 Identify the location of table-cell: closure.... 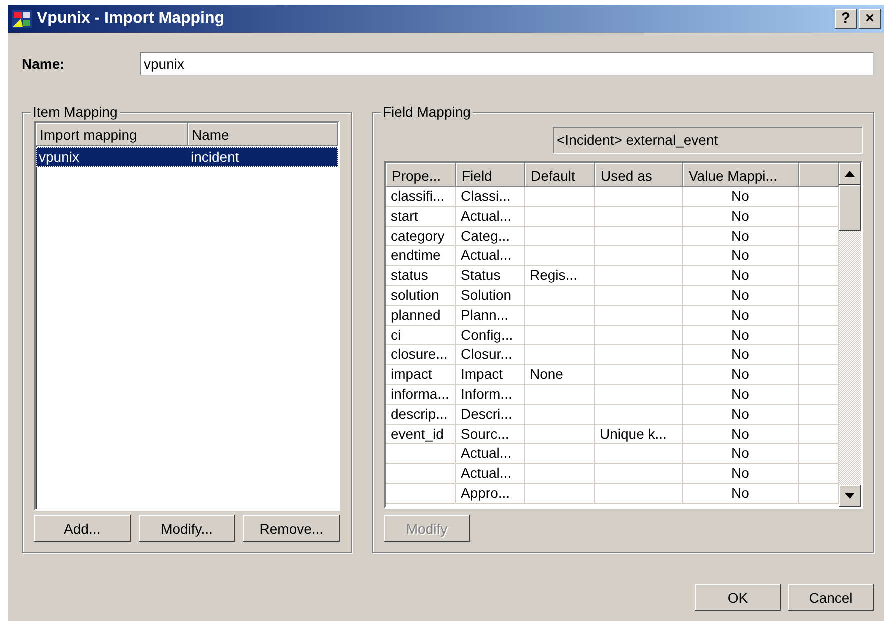
(421, 355).